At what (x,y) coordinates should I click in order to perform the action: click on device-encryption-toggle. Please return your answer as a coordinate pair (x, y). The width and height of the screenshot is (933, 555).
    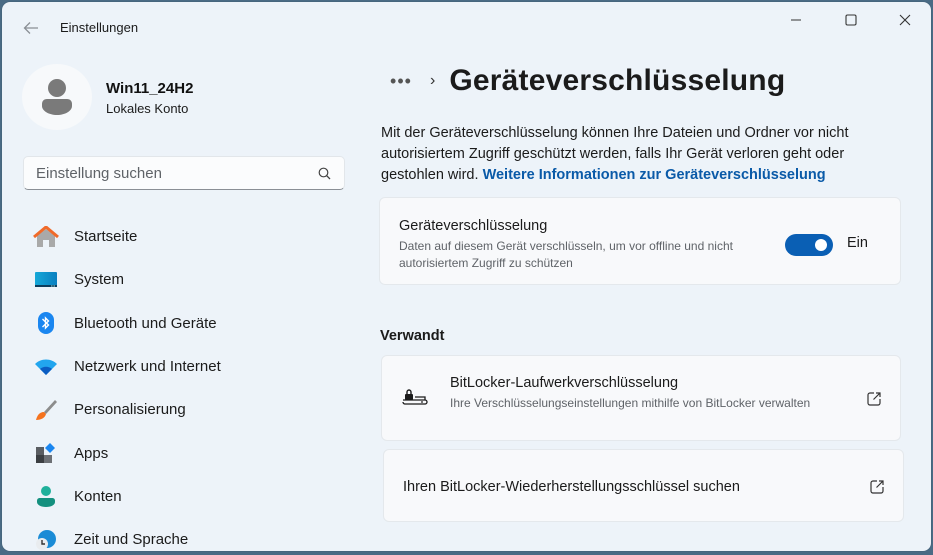
    Looking at the image, I should click on (809, 245).